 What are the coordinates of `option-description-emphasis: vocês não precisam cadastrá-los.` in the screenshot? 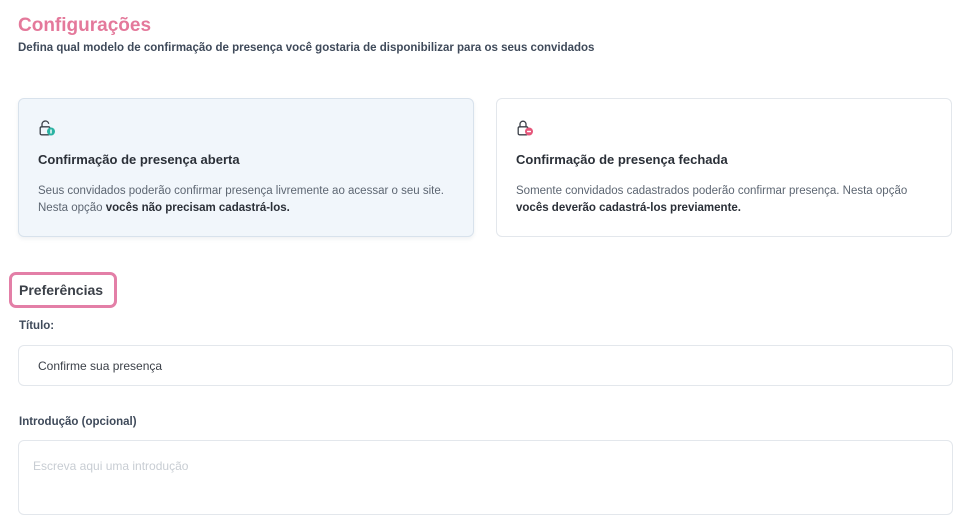 It's located at (197, 208).